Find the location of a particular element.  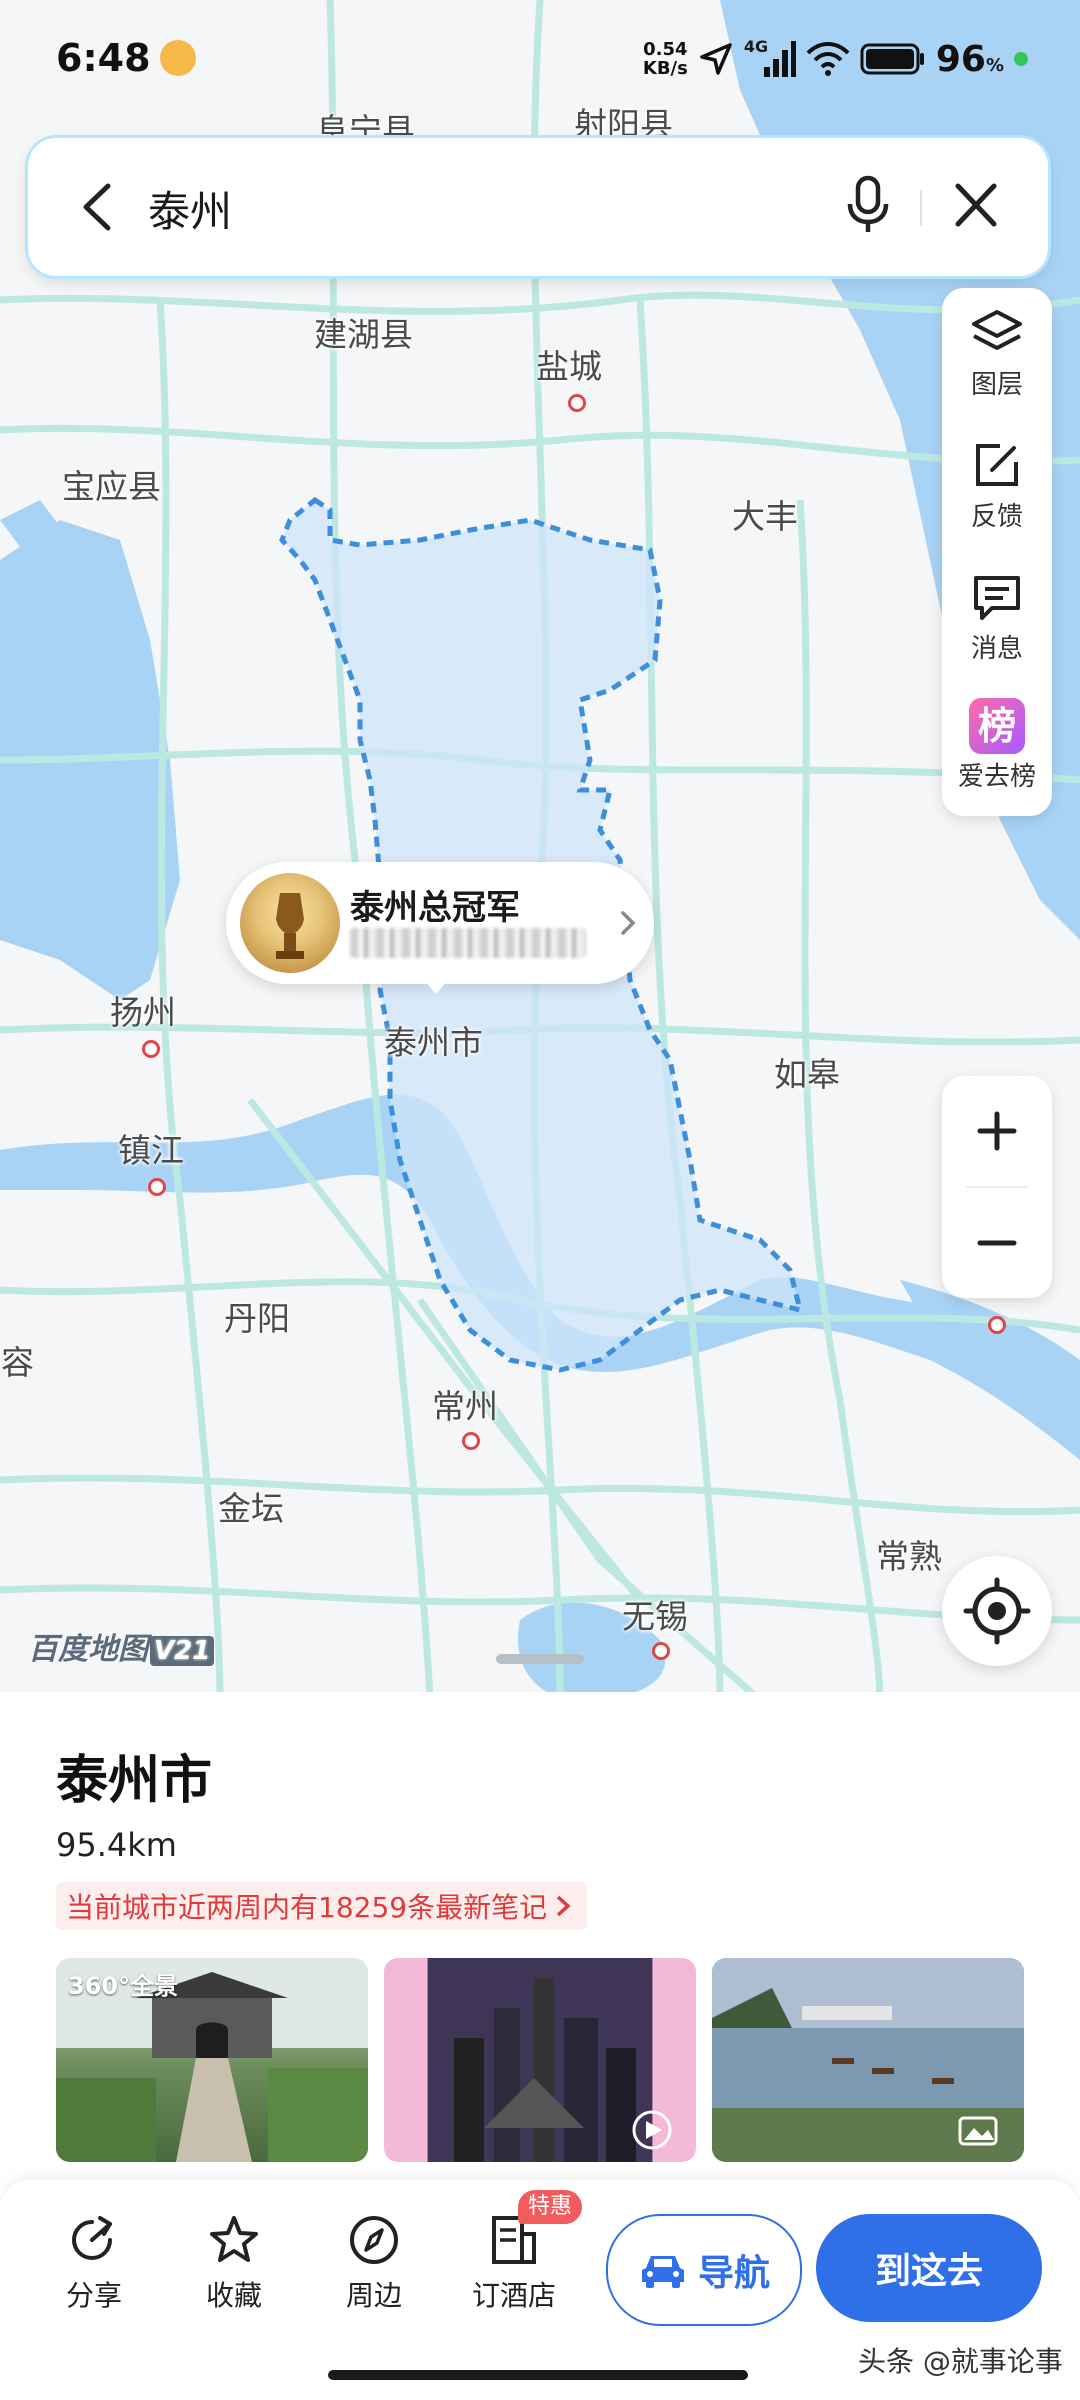

ranking-icon: 榜 is located at coordinates (997, 726).